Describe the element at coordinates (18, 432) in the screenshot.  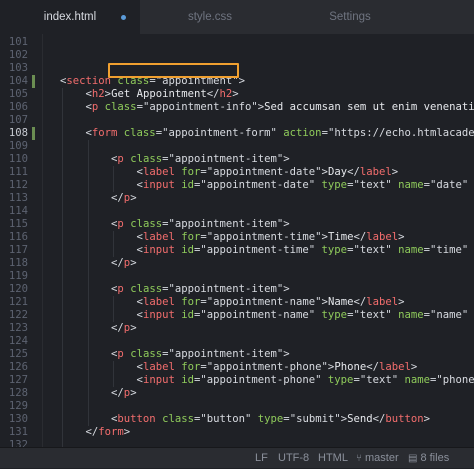
I see `line-number: 131` at that location.